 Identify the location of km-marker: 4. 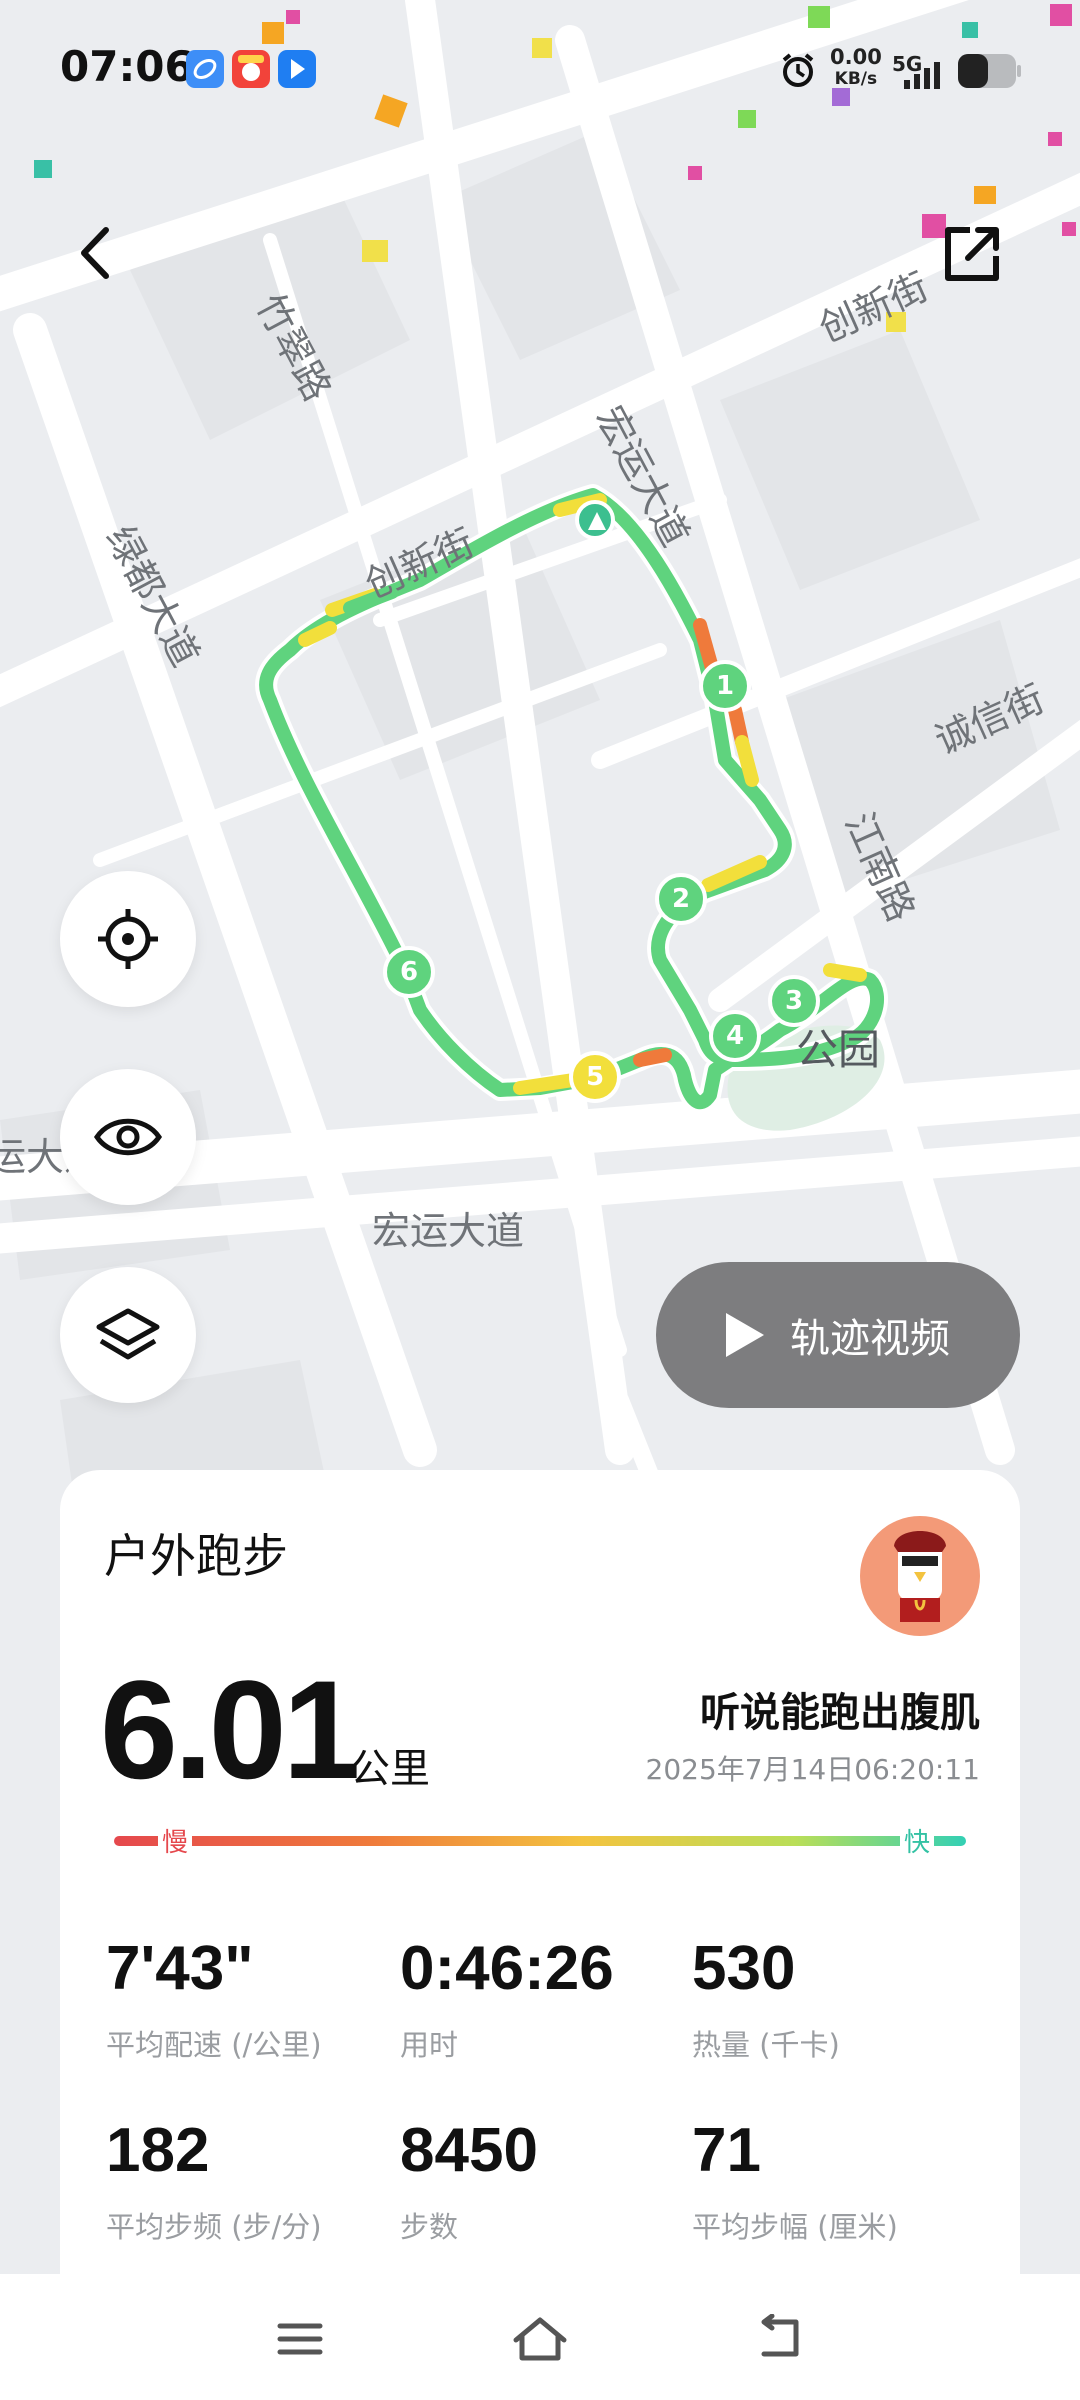
(735, 1036).